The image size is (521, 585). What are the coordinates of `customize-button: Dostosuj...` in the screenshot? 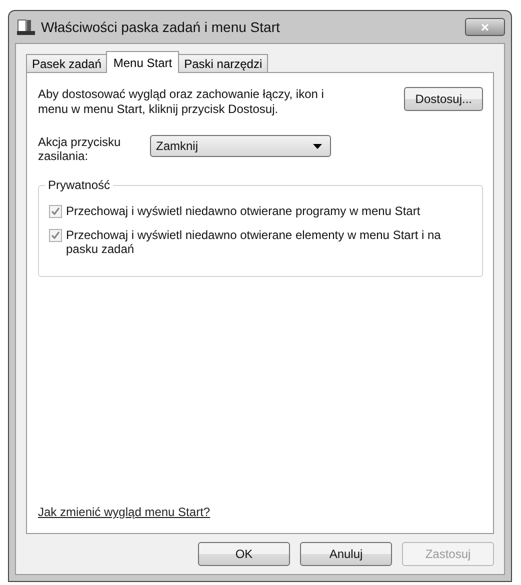 It's located at (443, 99).